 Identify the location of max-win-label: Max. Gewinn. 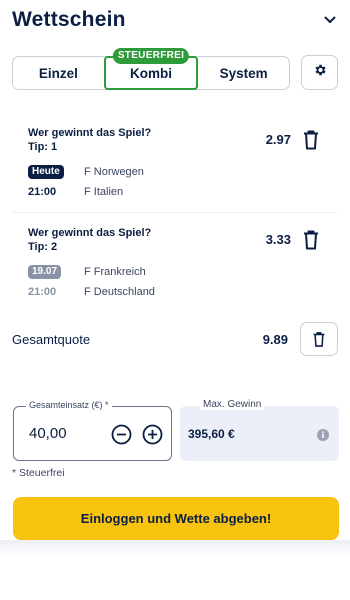
(232, 404).